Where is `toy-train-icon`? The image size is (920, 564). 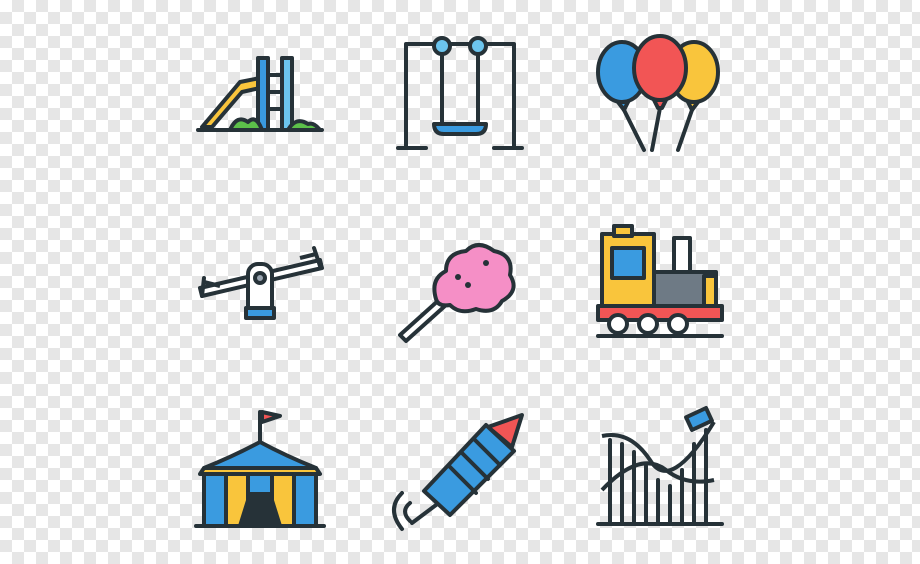
toy-train-icon is located at coordinates (660, 290).